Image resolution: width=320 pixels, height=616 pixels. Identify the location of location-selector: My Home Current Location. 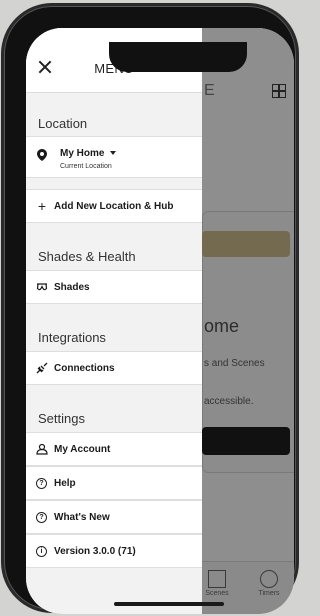
(114, 157).